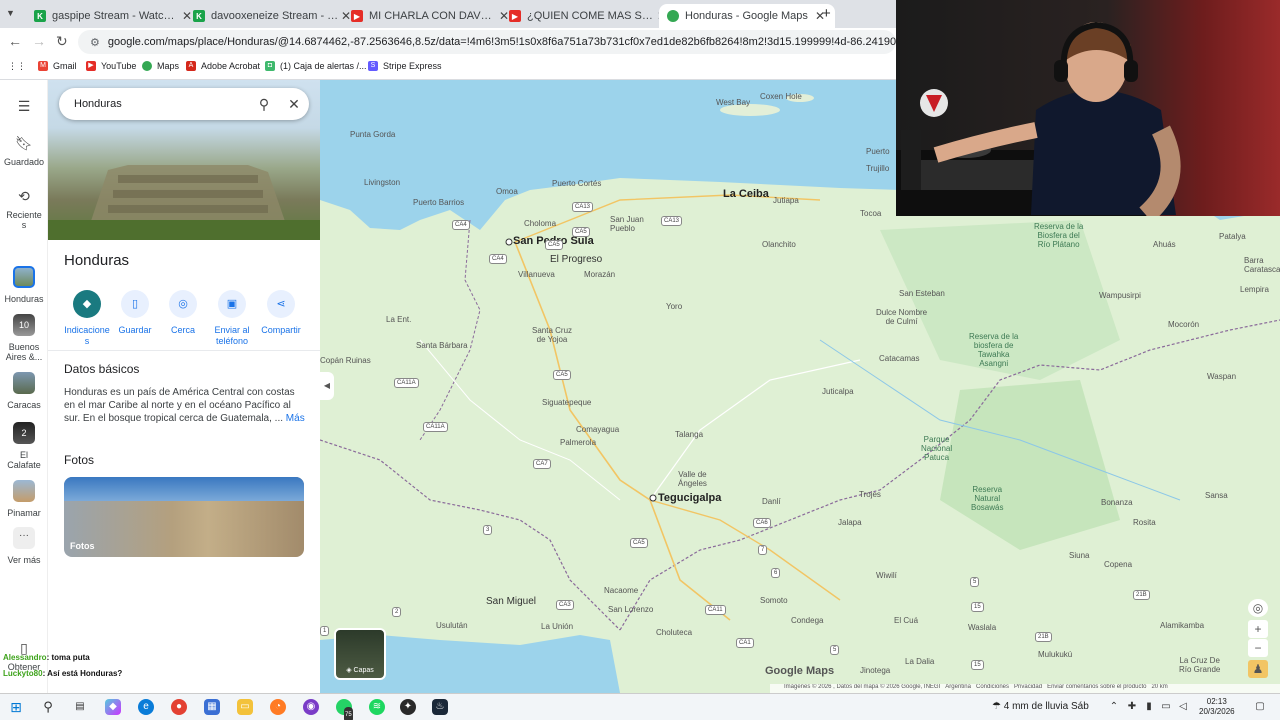 The image size is (1280, 720). What do you see at coordinates (762, 523) in the screenshot?
I see `highway-shield: CA6` at bounding box center [762, 523].